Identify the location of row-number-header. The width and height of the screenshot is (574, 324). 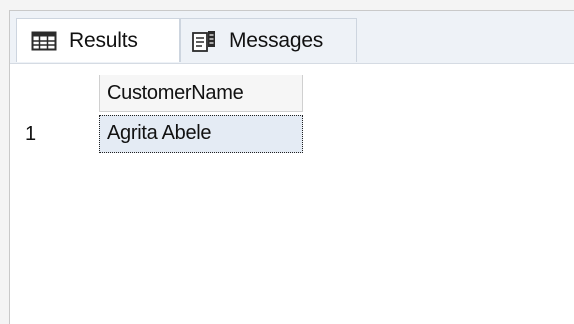
(56, 94).